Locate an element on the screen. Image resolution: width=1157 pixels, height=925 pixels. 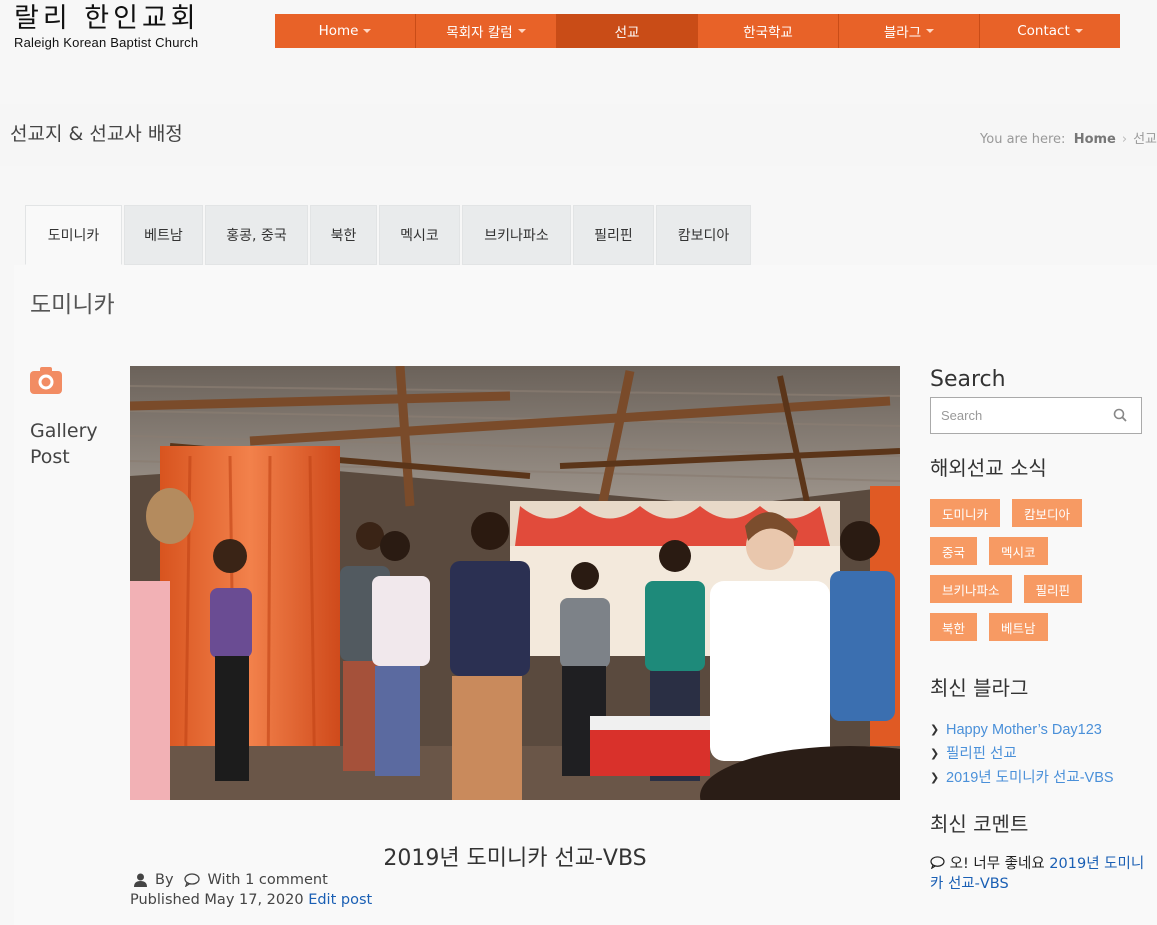
comment-text: 오! 너무 좋네요 is located at coordinates (997, 864).